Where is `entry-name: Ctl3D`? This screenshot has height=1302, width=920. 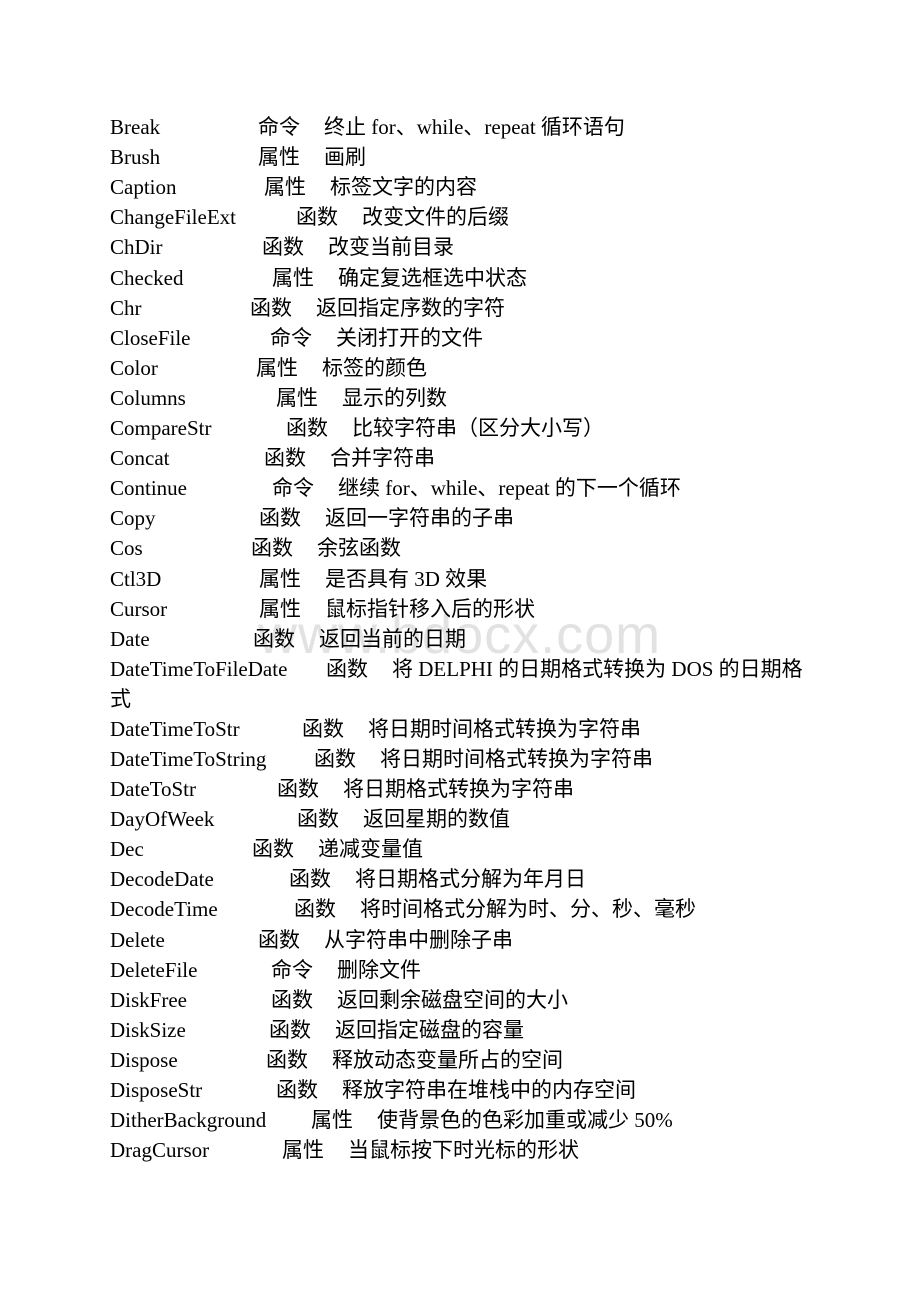 entry-name: Ctl3D is located at coordinates (136, 578).